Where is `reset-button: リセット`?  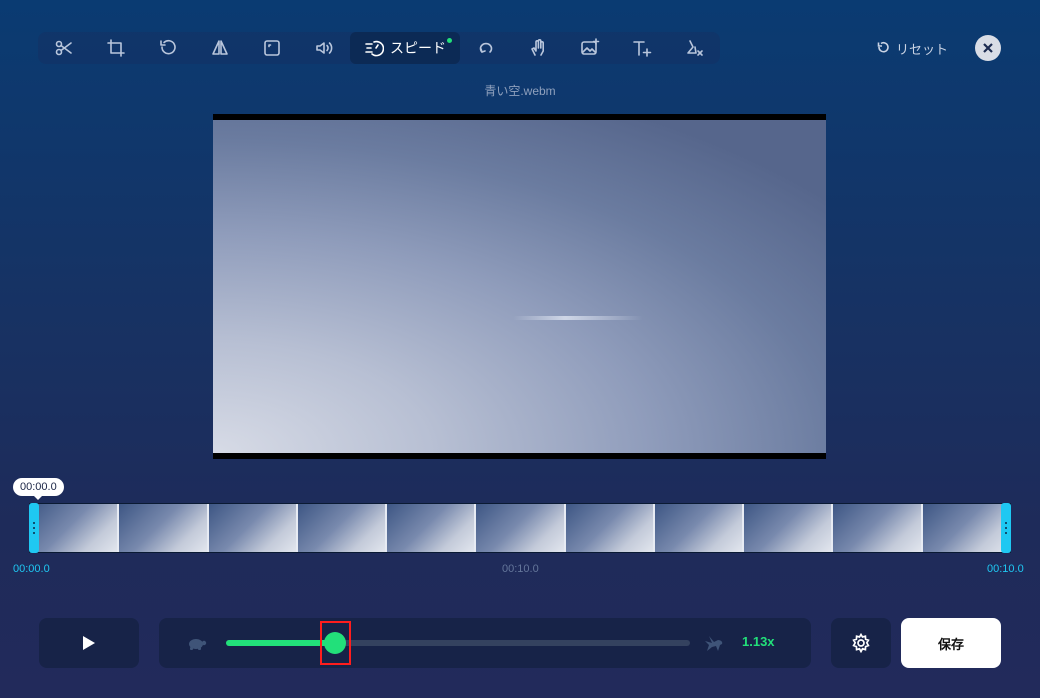 reset-button: リセット is located at coordinates (912, 48).